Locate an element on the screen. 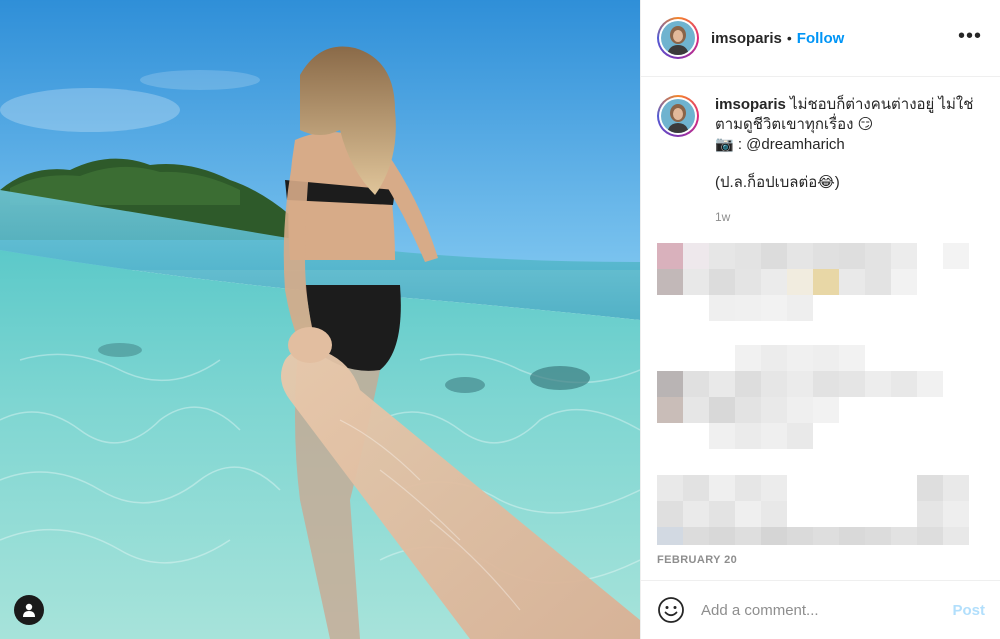  caption-line-3: 📷 : @dreamharich is located at coordinates (780, 144).